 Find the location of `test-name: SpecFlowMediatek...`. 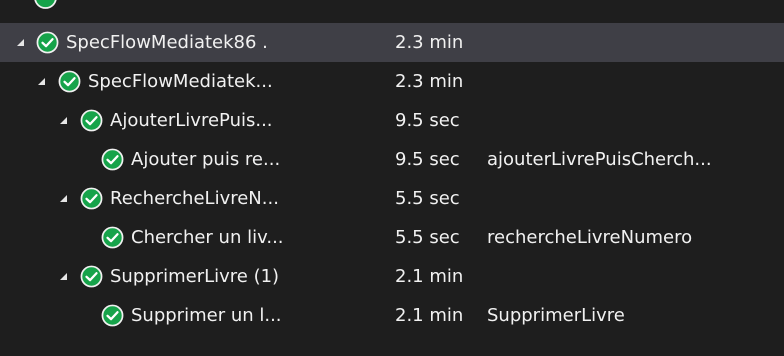

test-name: SpecFlowMediatek... is located at coordinates (180, 81).